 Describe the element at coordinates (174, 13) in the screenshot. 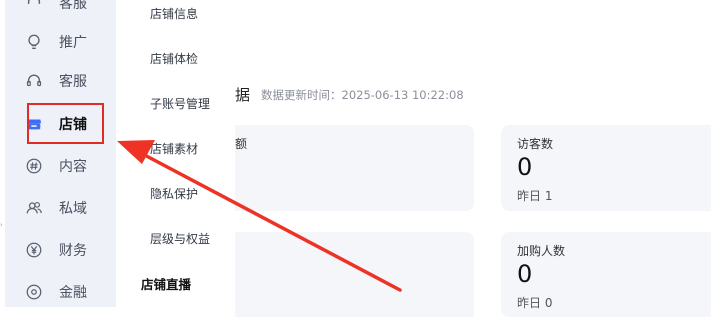

I see `submenu-item-store-info: 店铺信息` at that location.